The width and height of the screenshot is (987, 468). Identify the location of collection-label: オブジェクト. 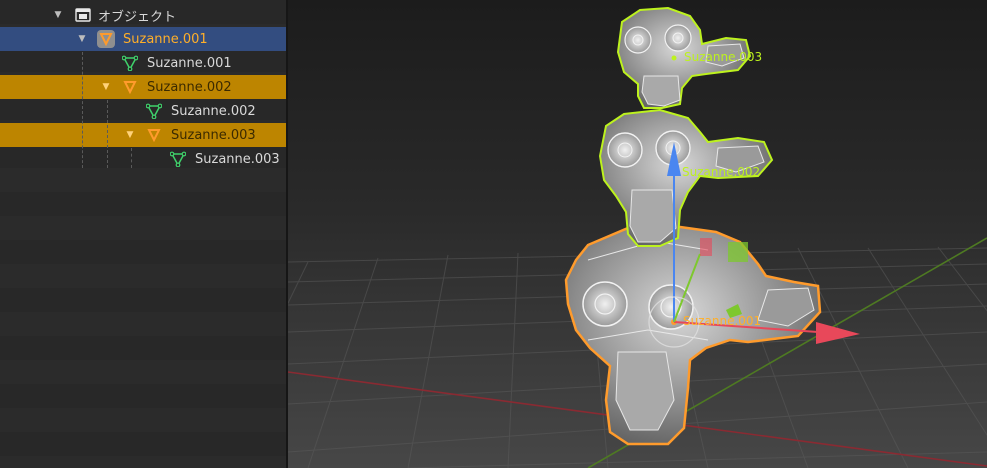
(137, 17).